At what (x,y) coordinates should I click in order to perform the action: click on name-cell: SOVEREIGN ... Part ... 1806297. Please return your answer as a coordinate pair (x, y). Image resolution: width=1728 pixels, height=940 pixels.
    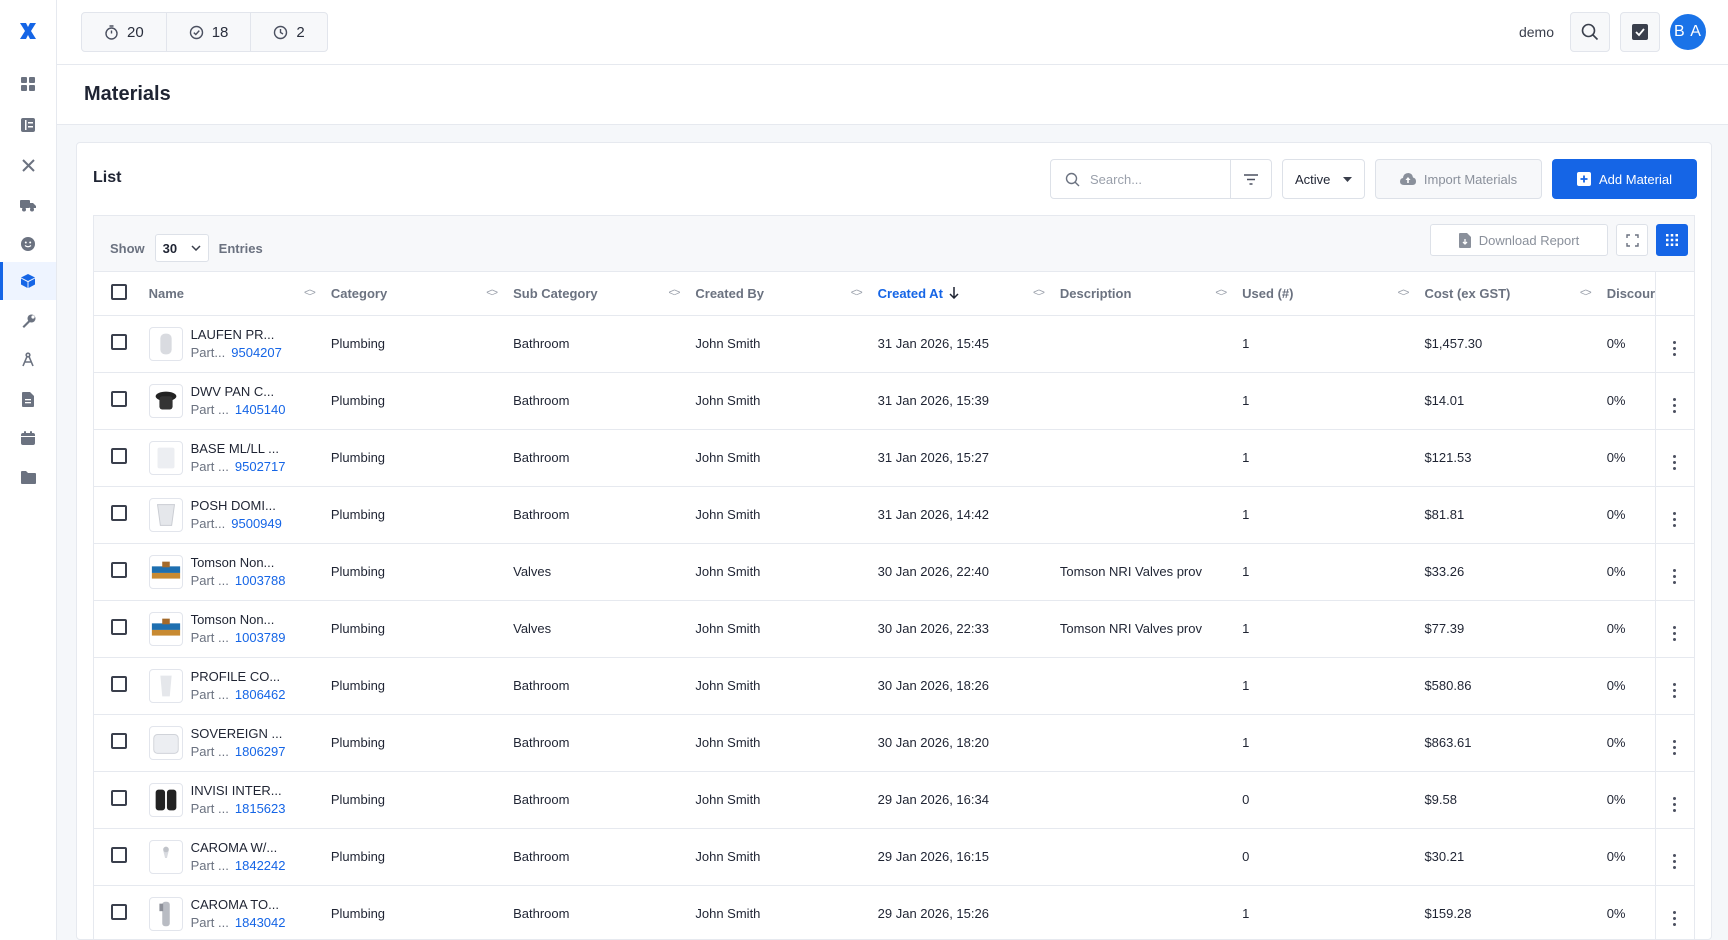
    Looking at the image, I should click on (231, 743).